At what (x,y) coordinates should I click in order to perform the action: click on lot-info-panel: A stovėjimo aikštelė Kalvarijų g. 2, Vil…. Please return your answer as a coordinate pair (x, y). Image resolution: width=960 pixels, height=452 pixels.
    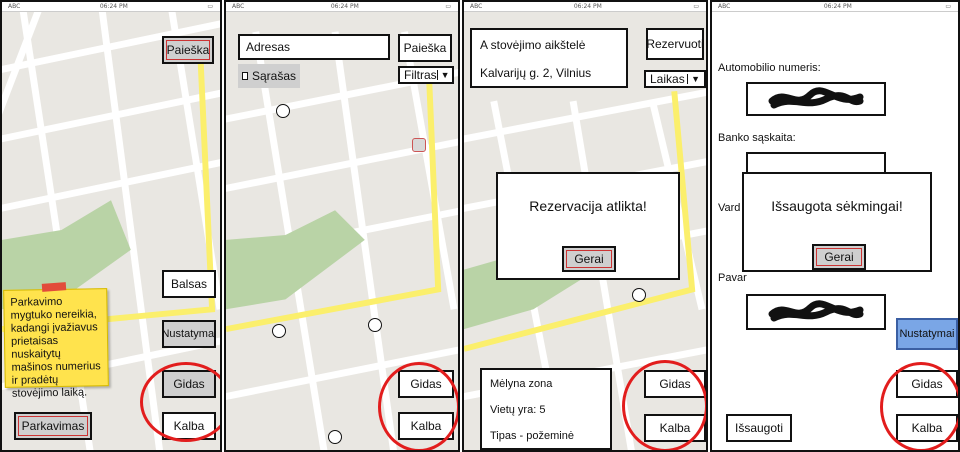
    Looking at the image, I should click on (549, 58).